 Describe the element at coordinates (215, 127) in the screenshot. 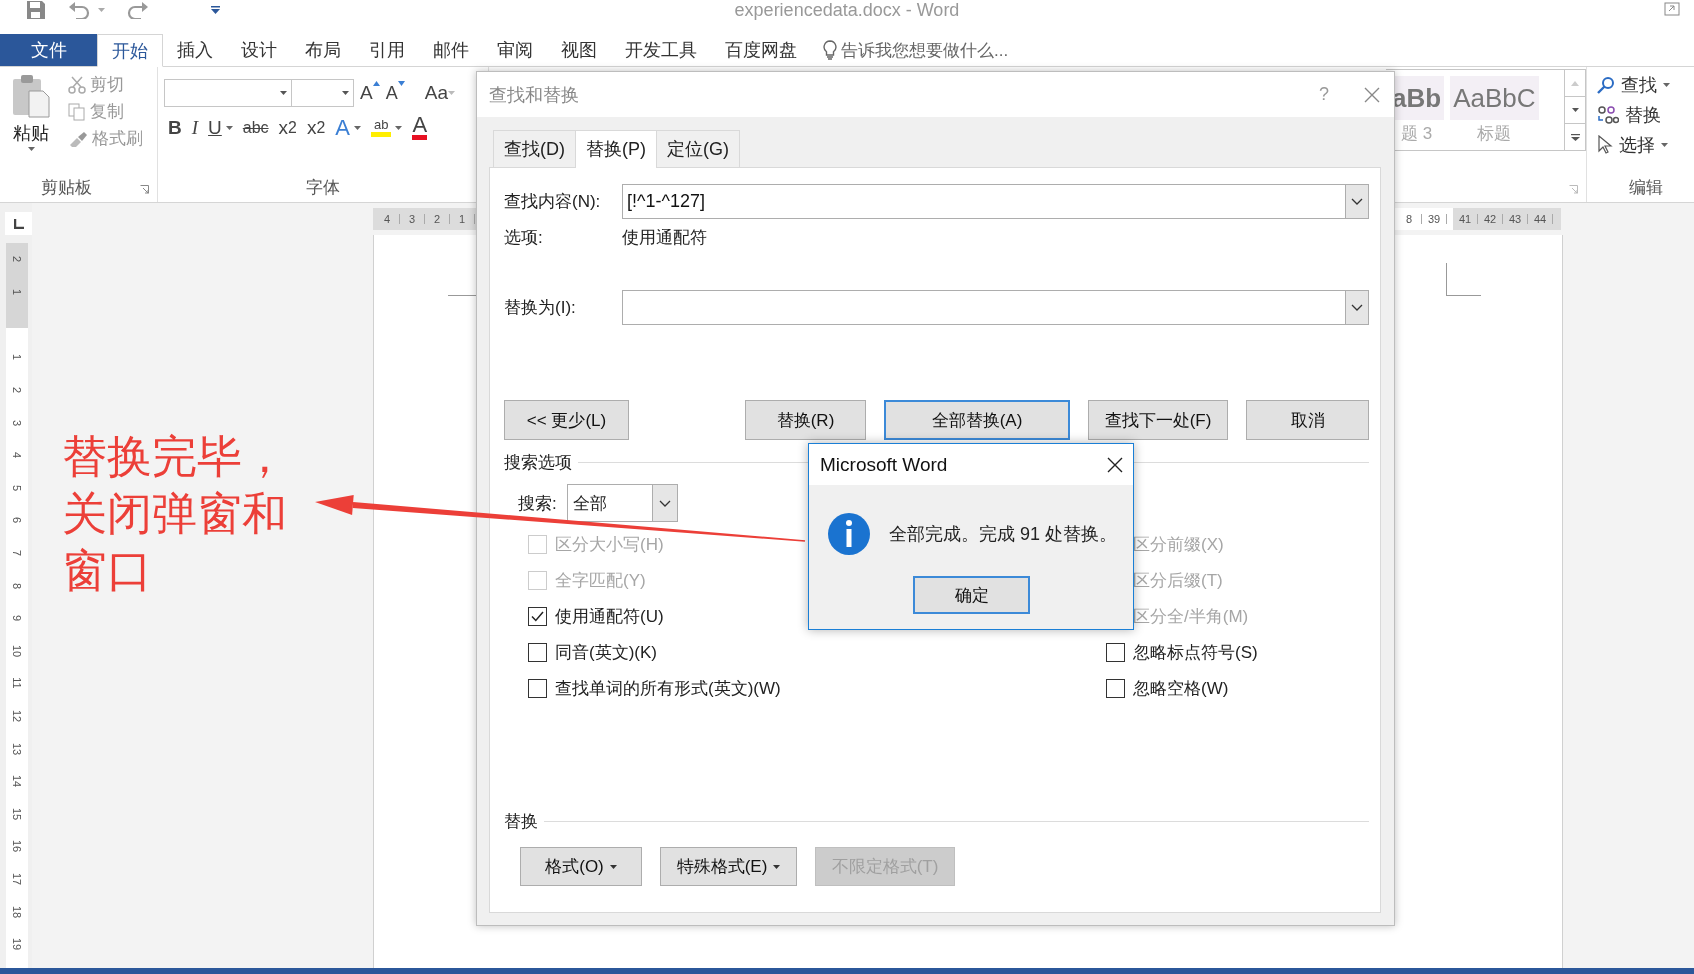

I see `underline-button: U` at that location.